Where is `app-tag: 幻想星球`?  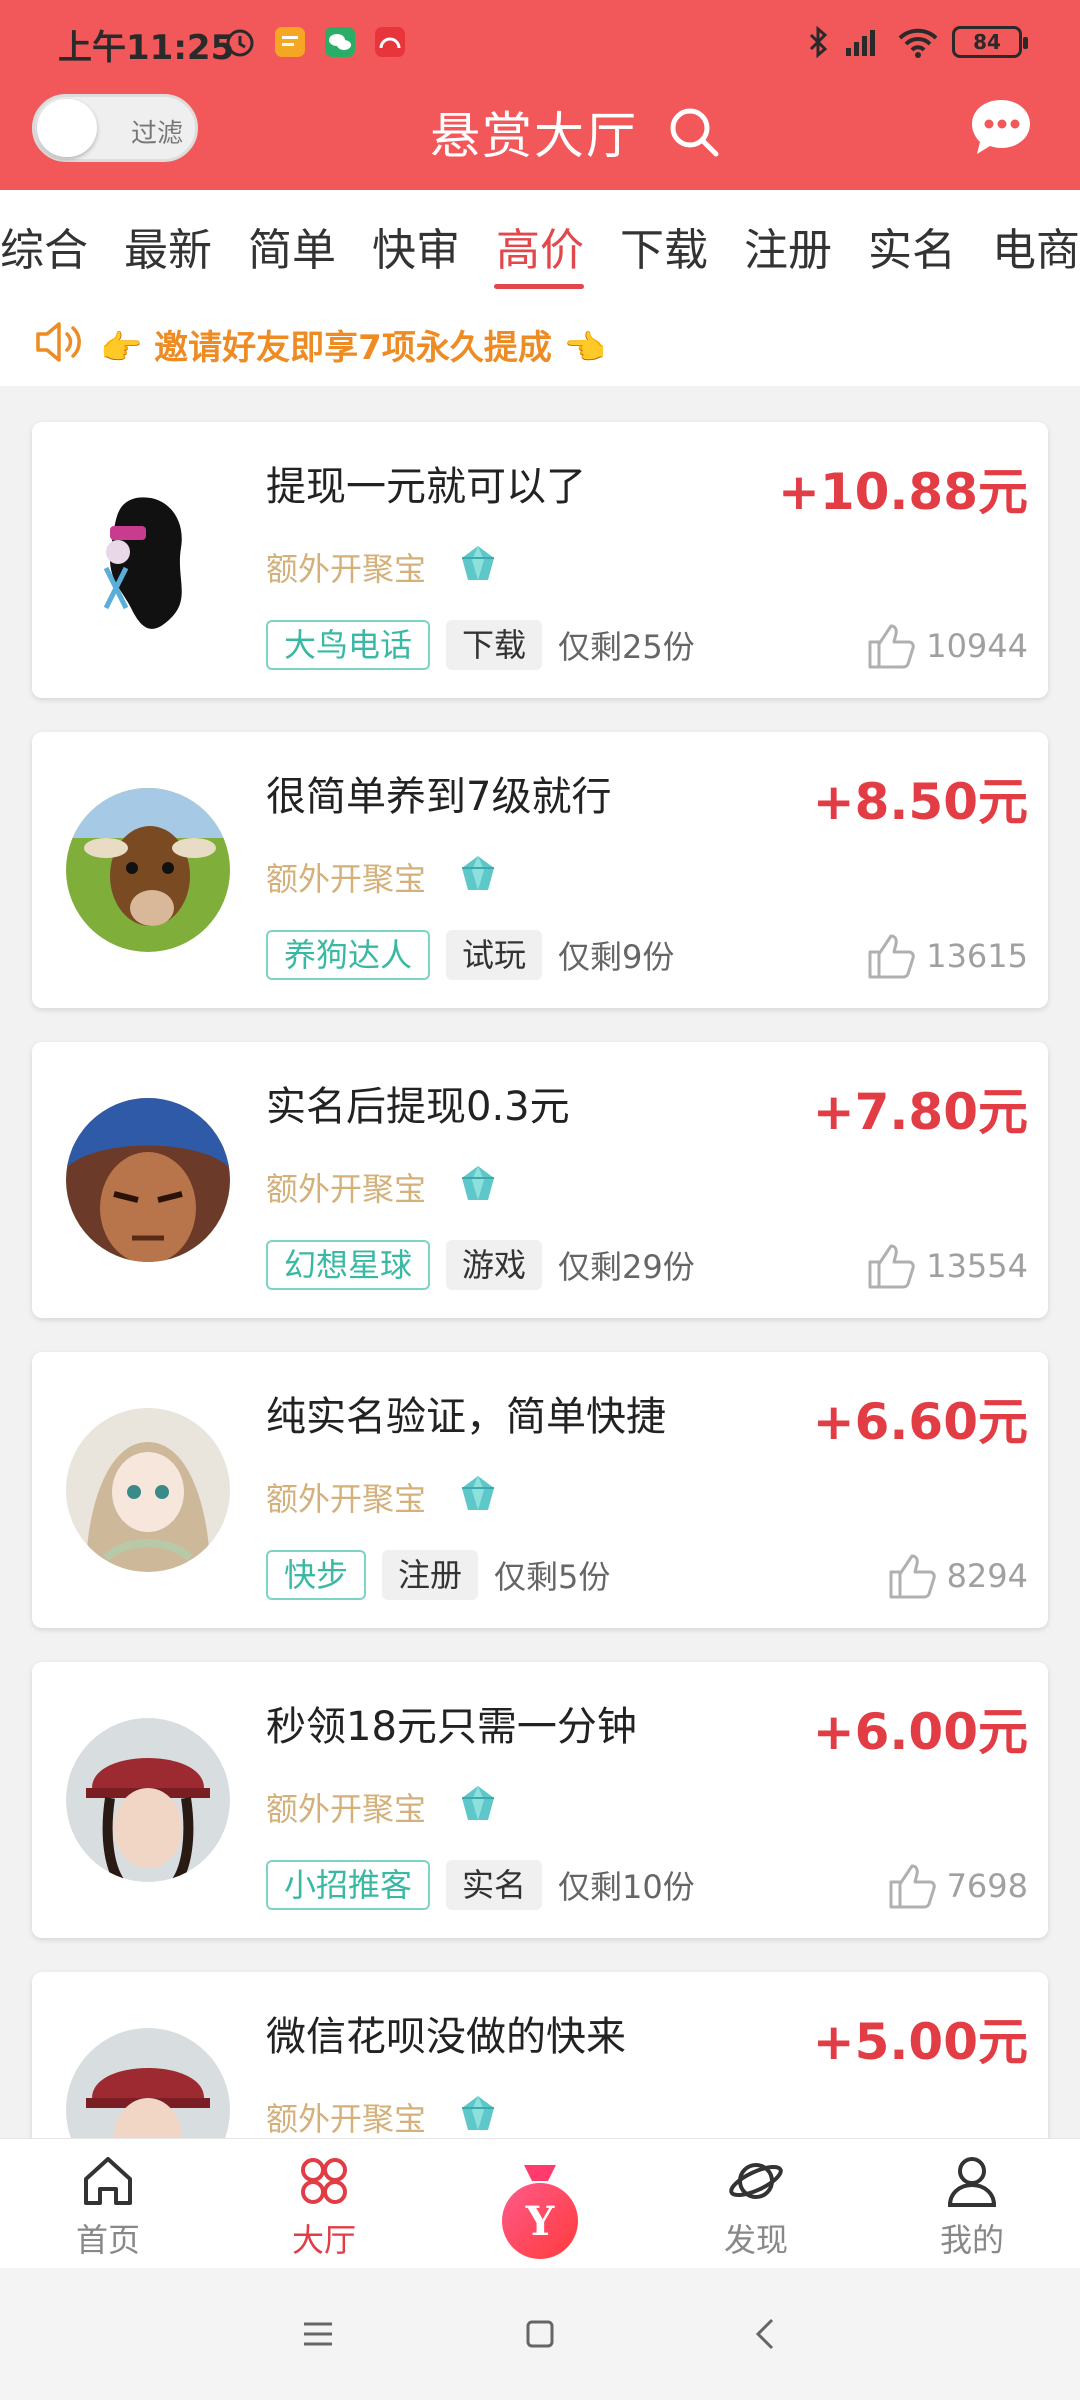 app-tag: 幻想星球 is located at coordinates (348, 1265).